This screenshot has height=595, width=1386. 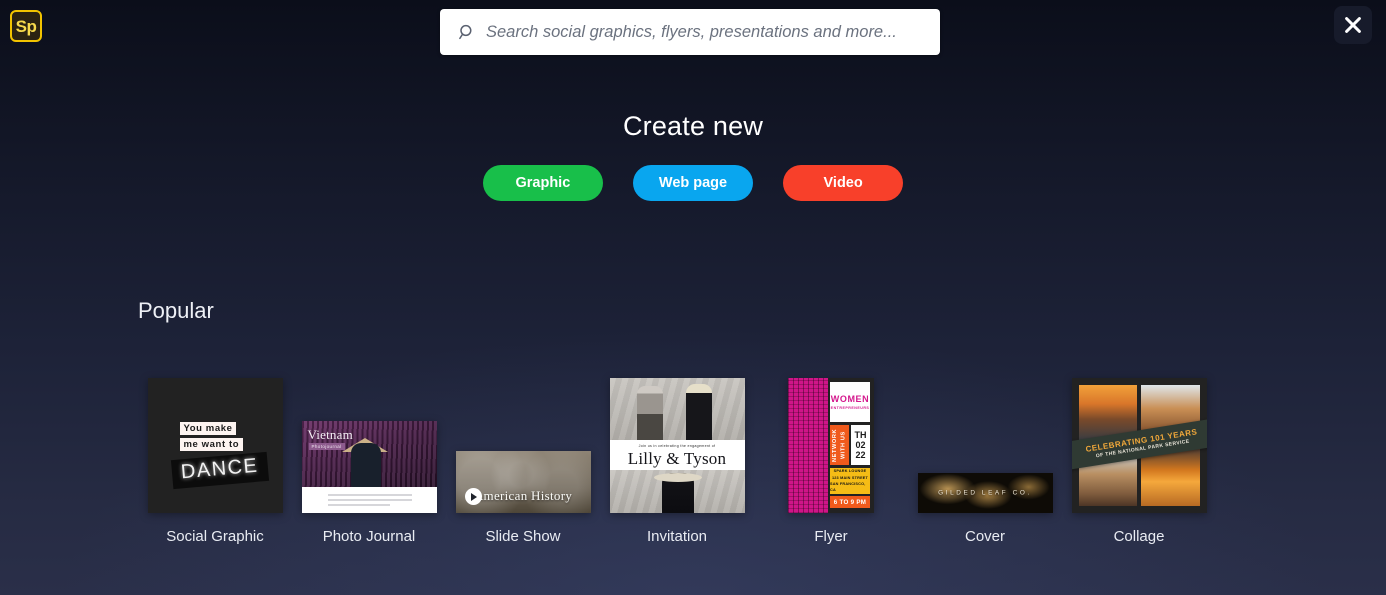 I want to click on flyer-pattern-panel, so click(x=808, y=445).